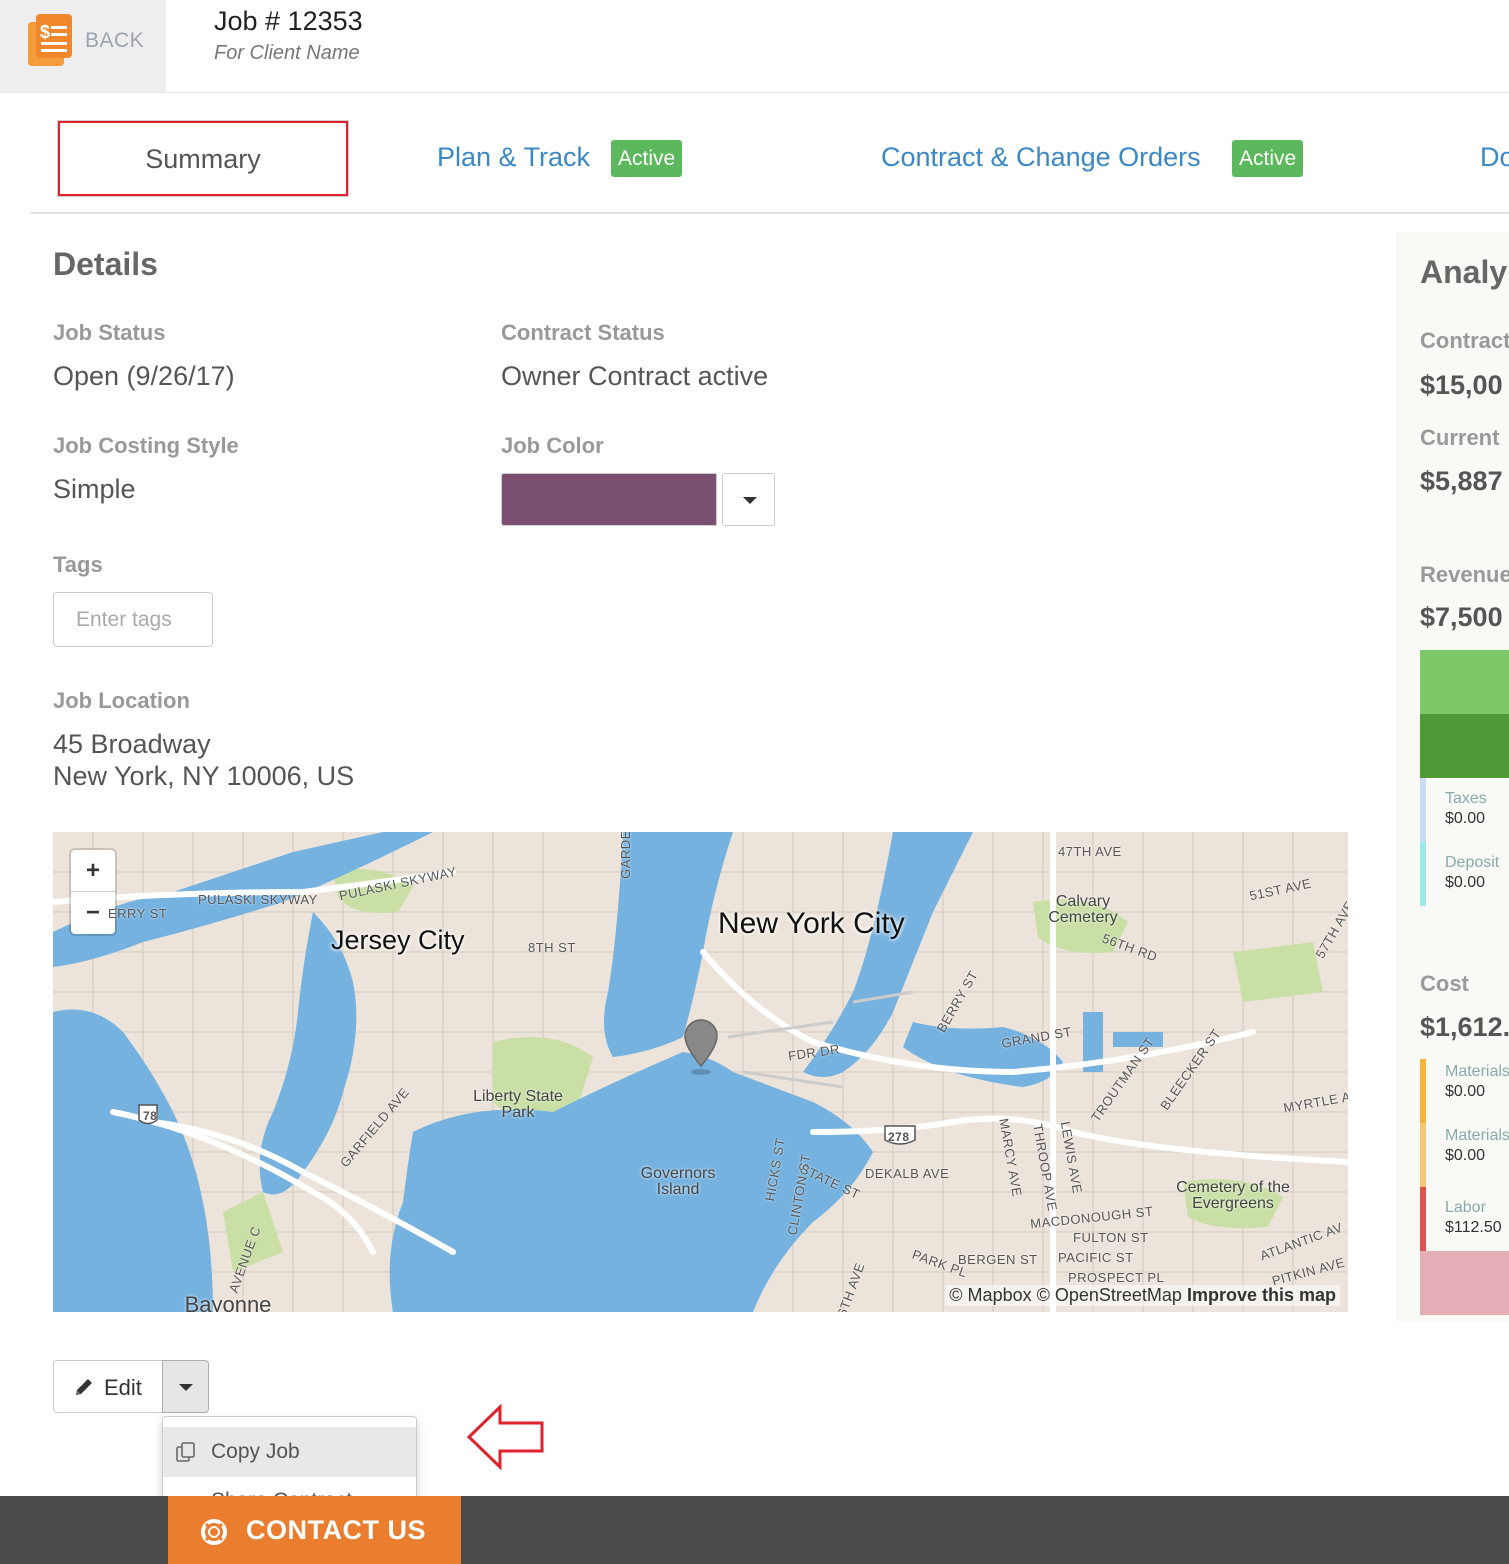 This screenshot has width=1509, height=1564. I want to click on map-label-governors-island: Governors Island, so click(678, 1181).